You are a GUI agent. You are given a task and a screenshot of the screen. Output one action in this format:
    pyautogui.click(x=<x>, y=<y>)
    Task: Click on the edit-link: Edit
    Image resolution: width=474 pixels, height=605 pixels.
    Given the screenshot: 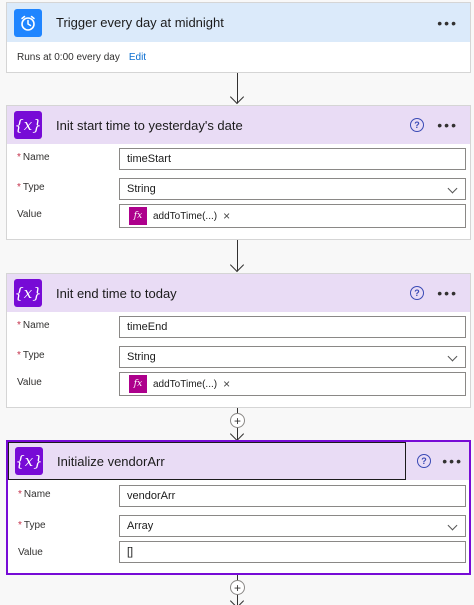 What is the action you would take?
    pyautogui.click(x=137, y=57)
    